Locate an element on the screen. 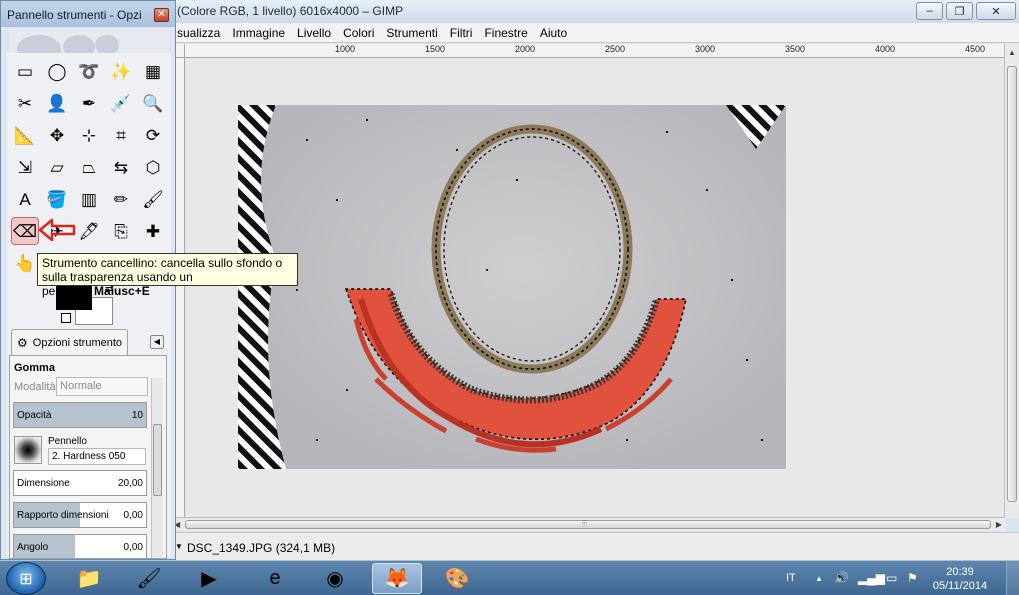  tool-options-tab-label: Opzioni strumento is located at coordinates (77, 342).